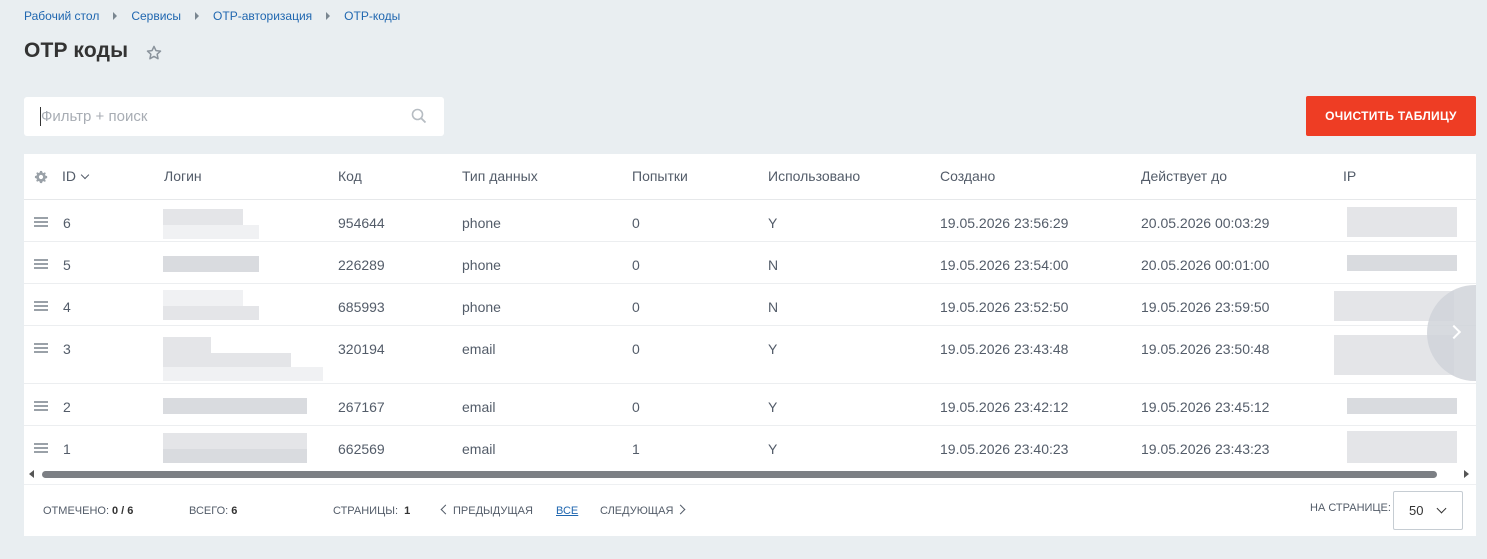 This screenshot has height=559, width=1487. What do you see at coordinates (643, 510) in the screenshot?
I see `next-page-button: Следующая` at bounding box center [643, 510].